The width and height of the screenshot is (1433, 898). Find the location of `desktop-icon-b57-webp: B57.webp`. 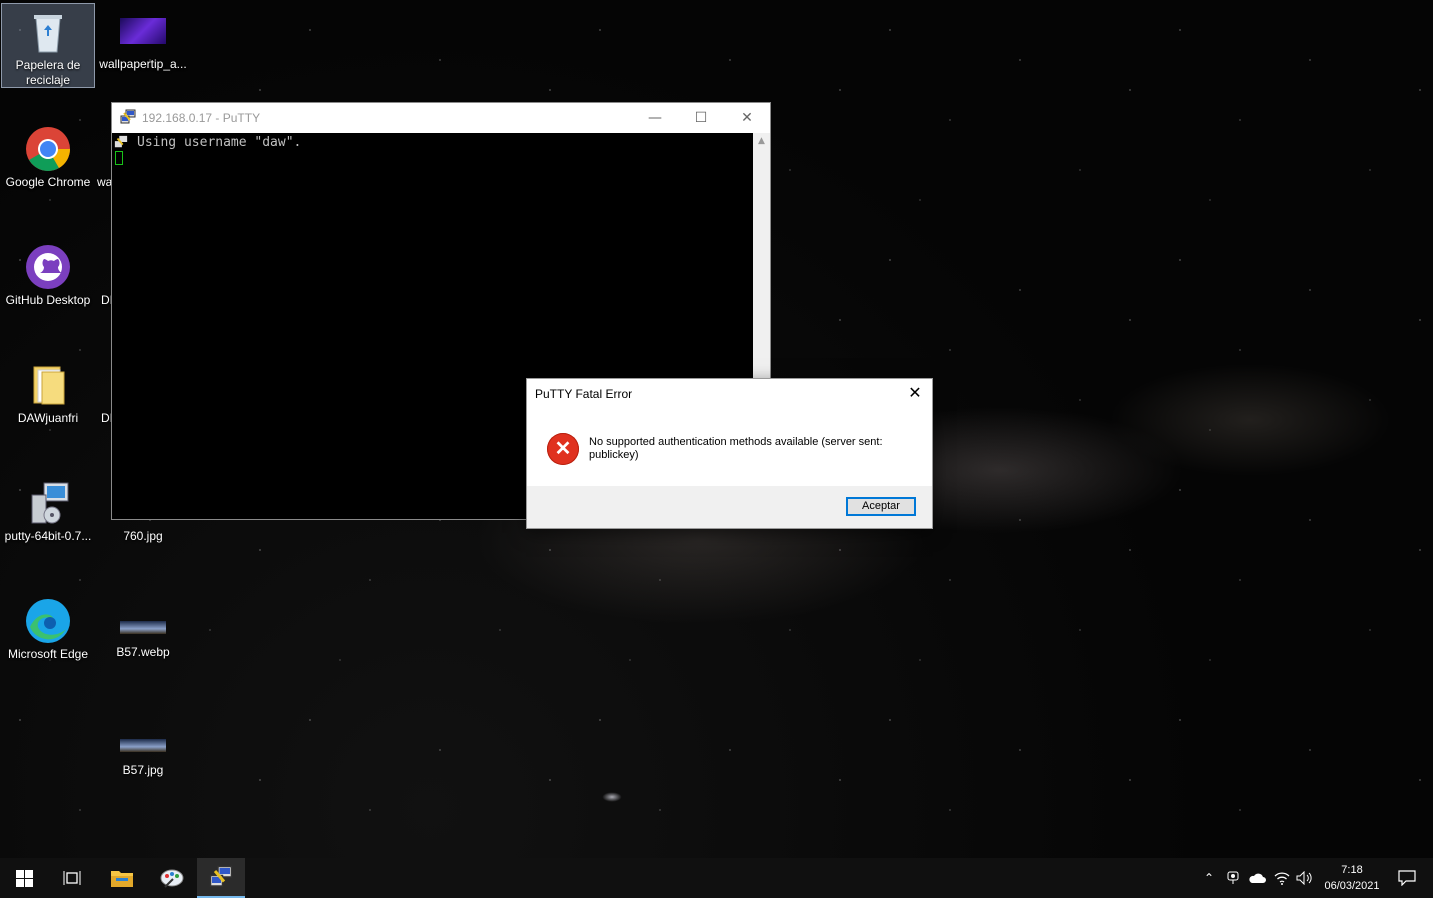

desktop-icon-b57-webp: B57.webp is located at coordinates (143, 633).